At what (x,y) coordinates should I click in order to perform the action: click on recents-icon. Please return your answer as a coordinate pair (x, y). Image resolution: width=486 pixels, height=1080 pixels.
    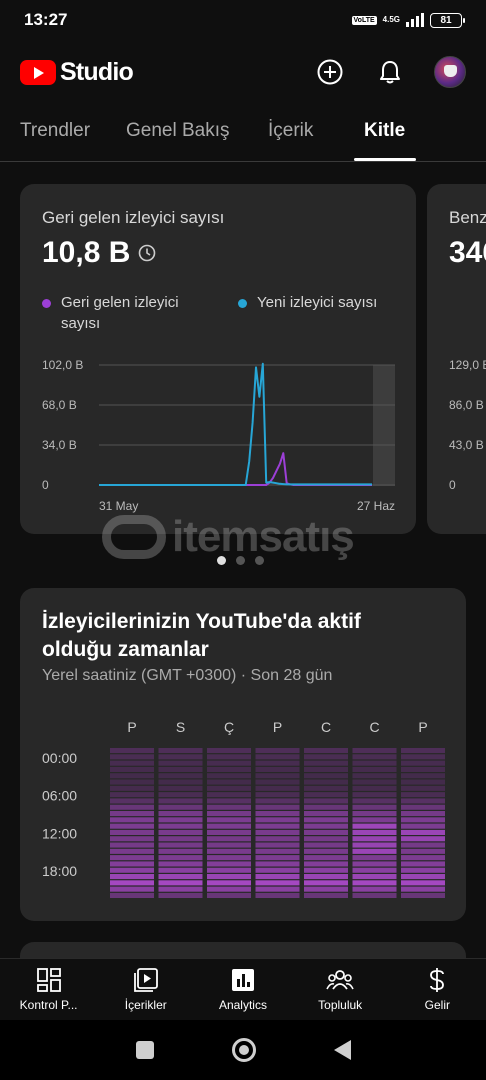
    Looking at the image, I should click on (144, 1050).